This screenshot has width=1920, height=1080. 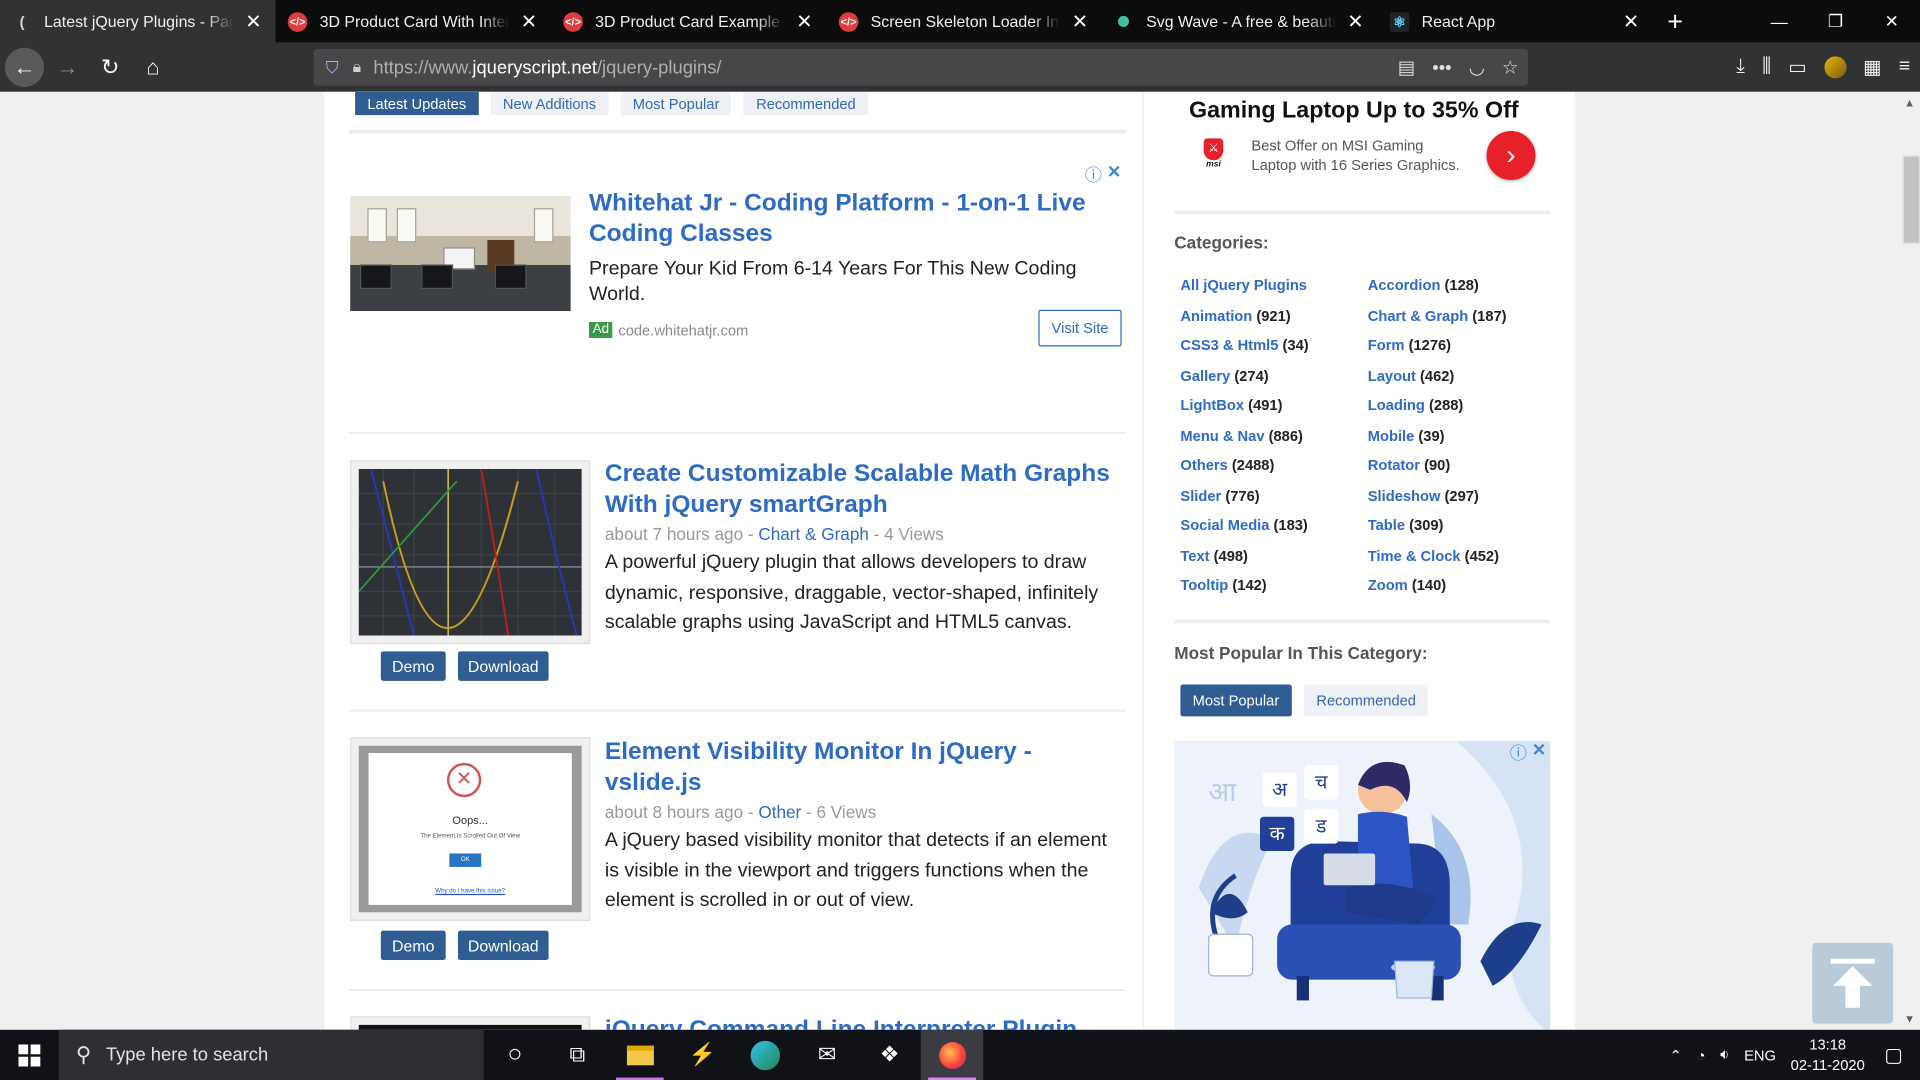 I want to click on category-item: Accordion (128), so click(x=1423, y=285).